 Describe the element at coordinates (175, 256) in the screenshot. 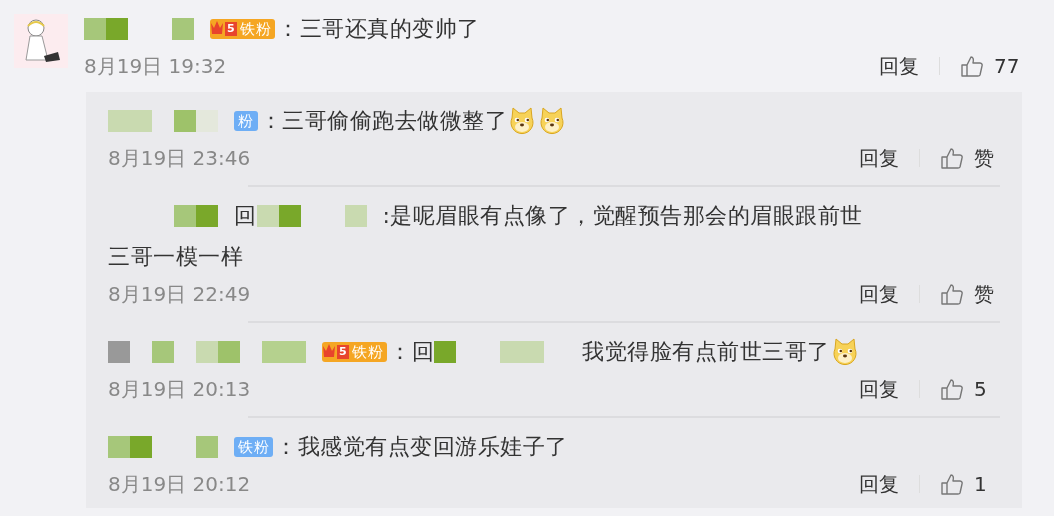

I see `comment-text: 三哥一模一样` at that location.